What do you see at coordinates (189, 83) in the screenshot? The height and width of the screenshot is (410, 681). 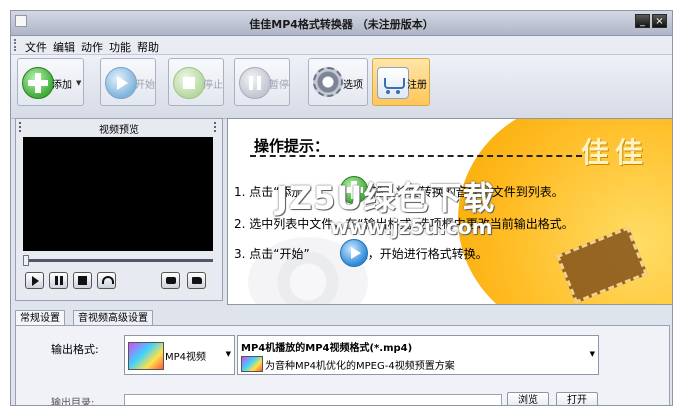 I see `stop-icon` at bounding box center [189, 83].